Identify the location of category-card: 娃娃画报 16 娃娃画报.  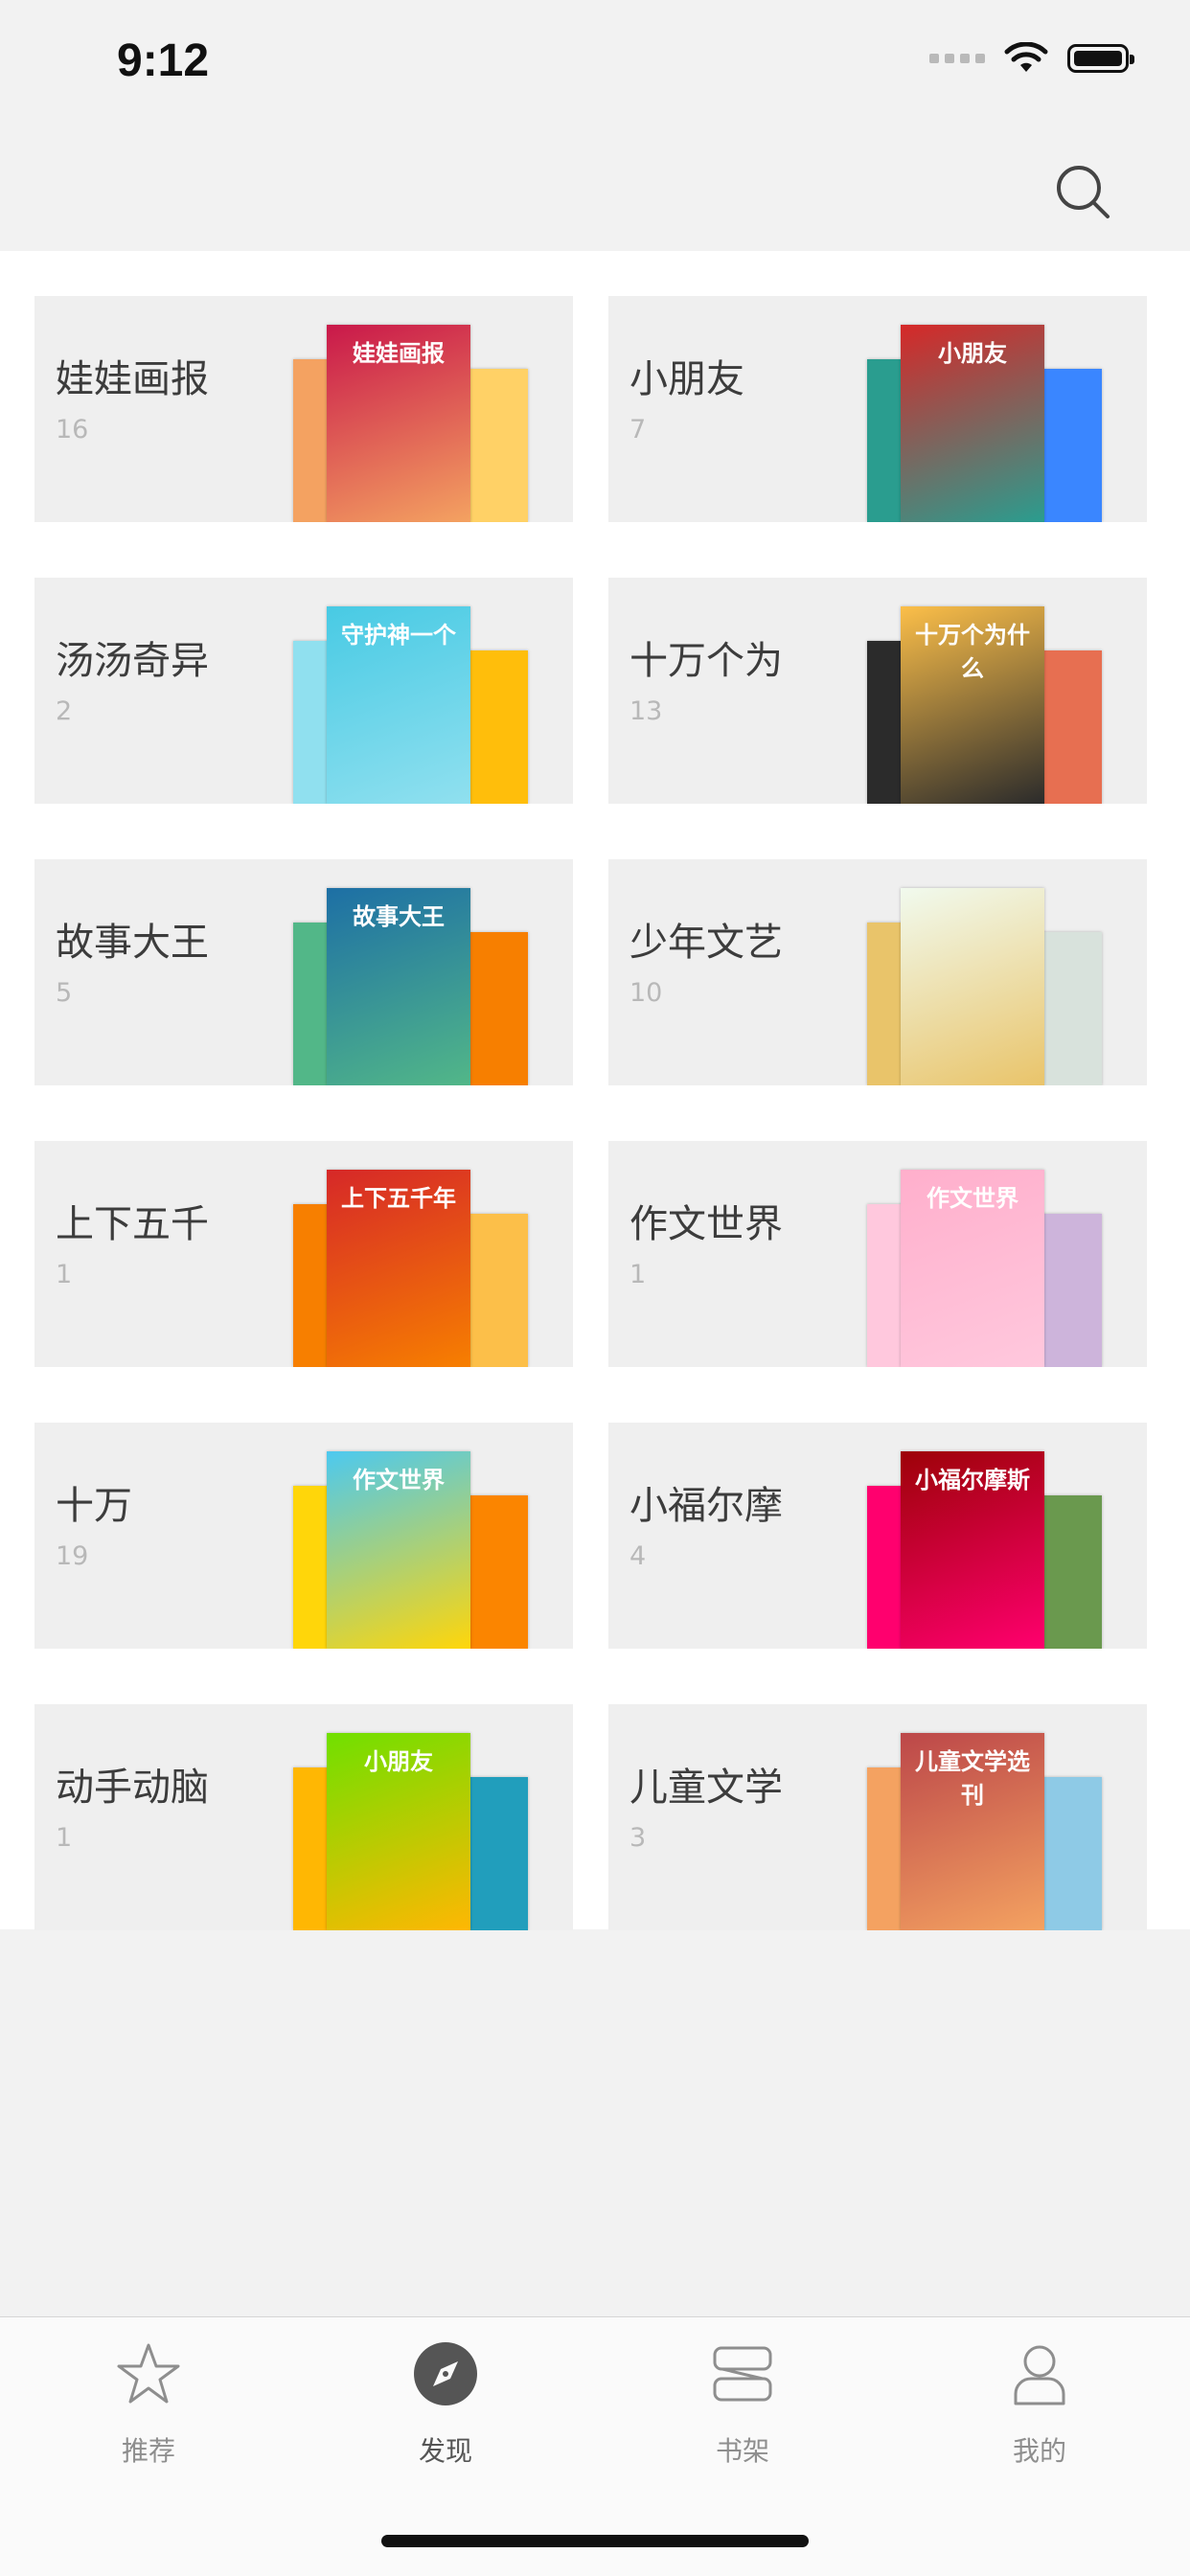
(303, 409).